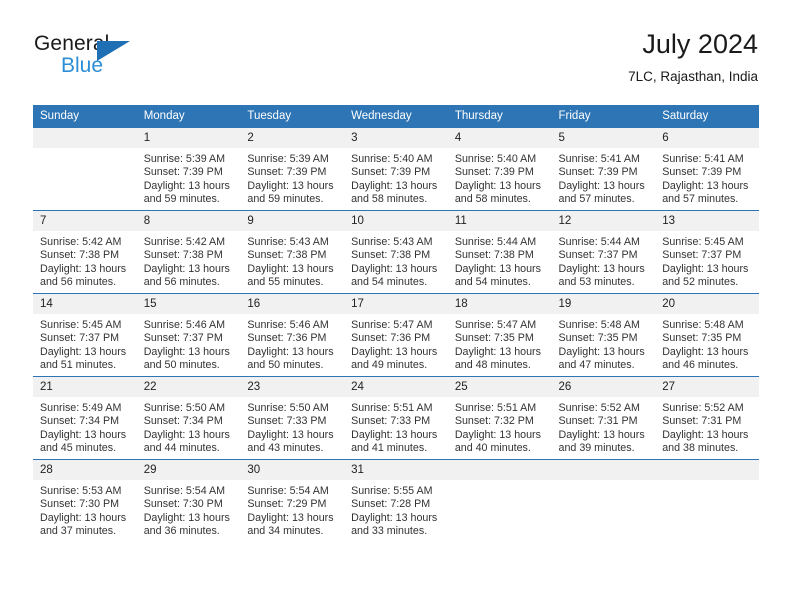  I want to click on day-number: 16, so click(292, 304).